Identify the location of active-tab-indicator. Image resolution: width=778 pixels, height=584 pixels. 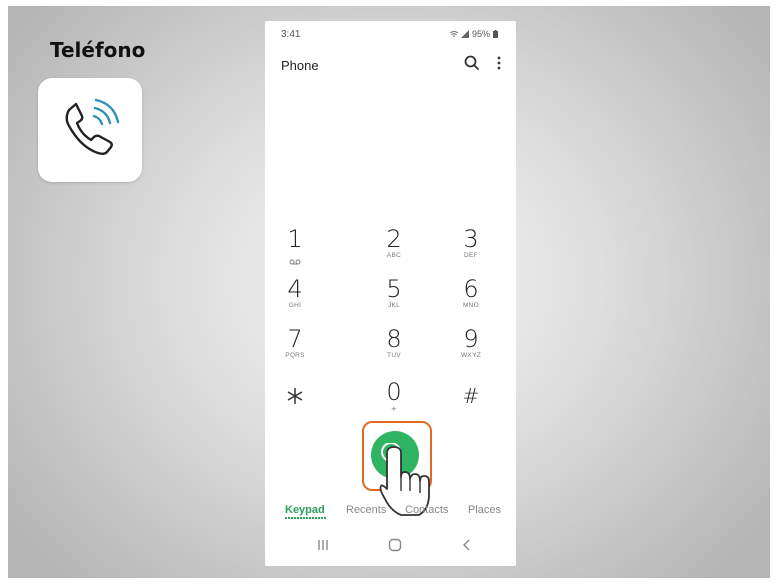
(305, 518).